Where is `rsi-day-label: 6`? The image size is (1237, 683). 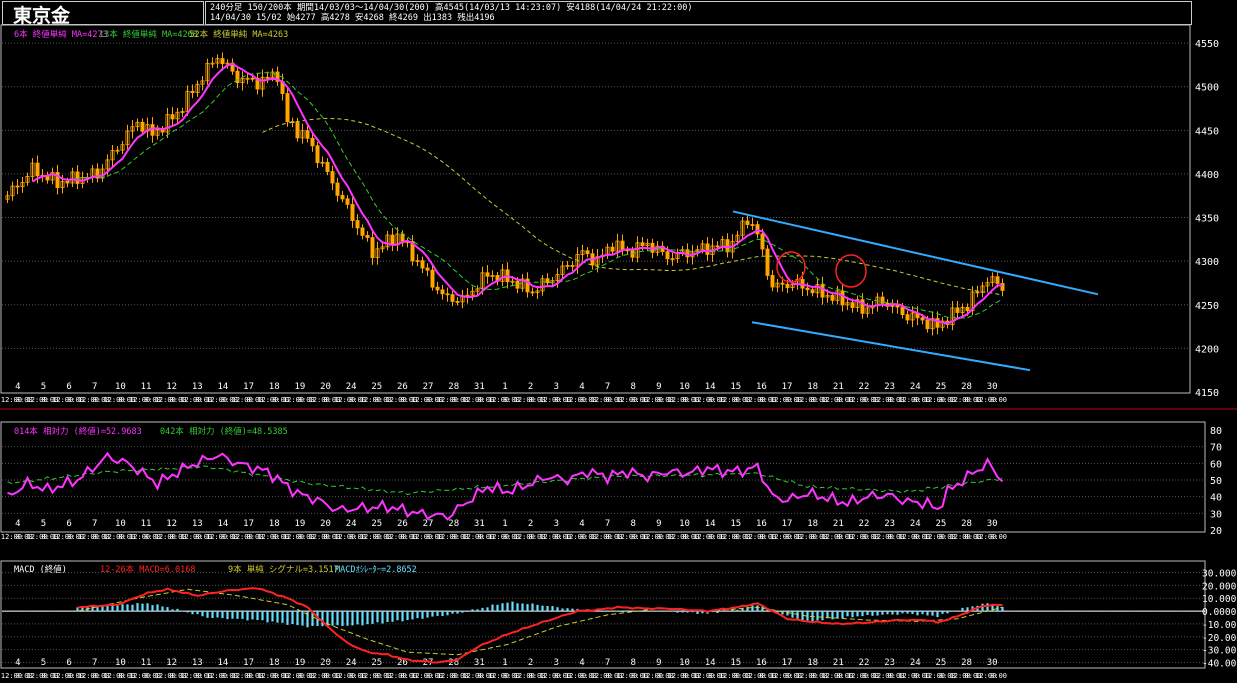 rsi-day-label: 6 is located at coordinates (68, 524).